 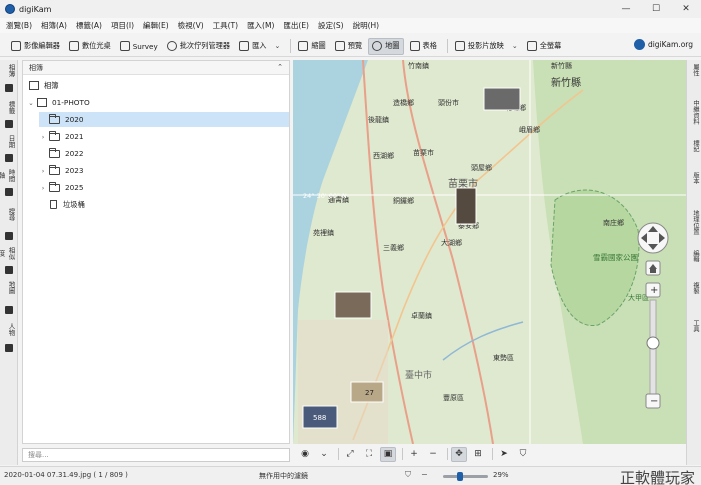 I want to click on light-table-button: 數位光桌, so click(x=90, y=46).